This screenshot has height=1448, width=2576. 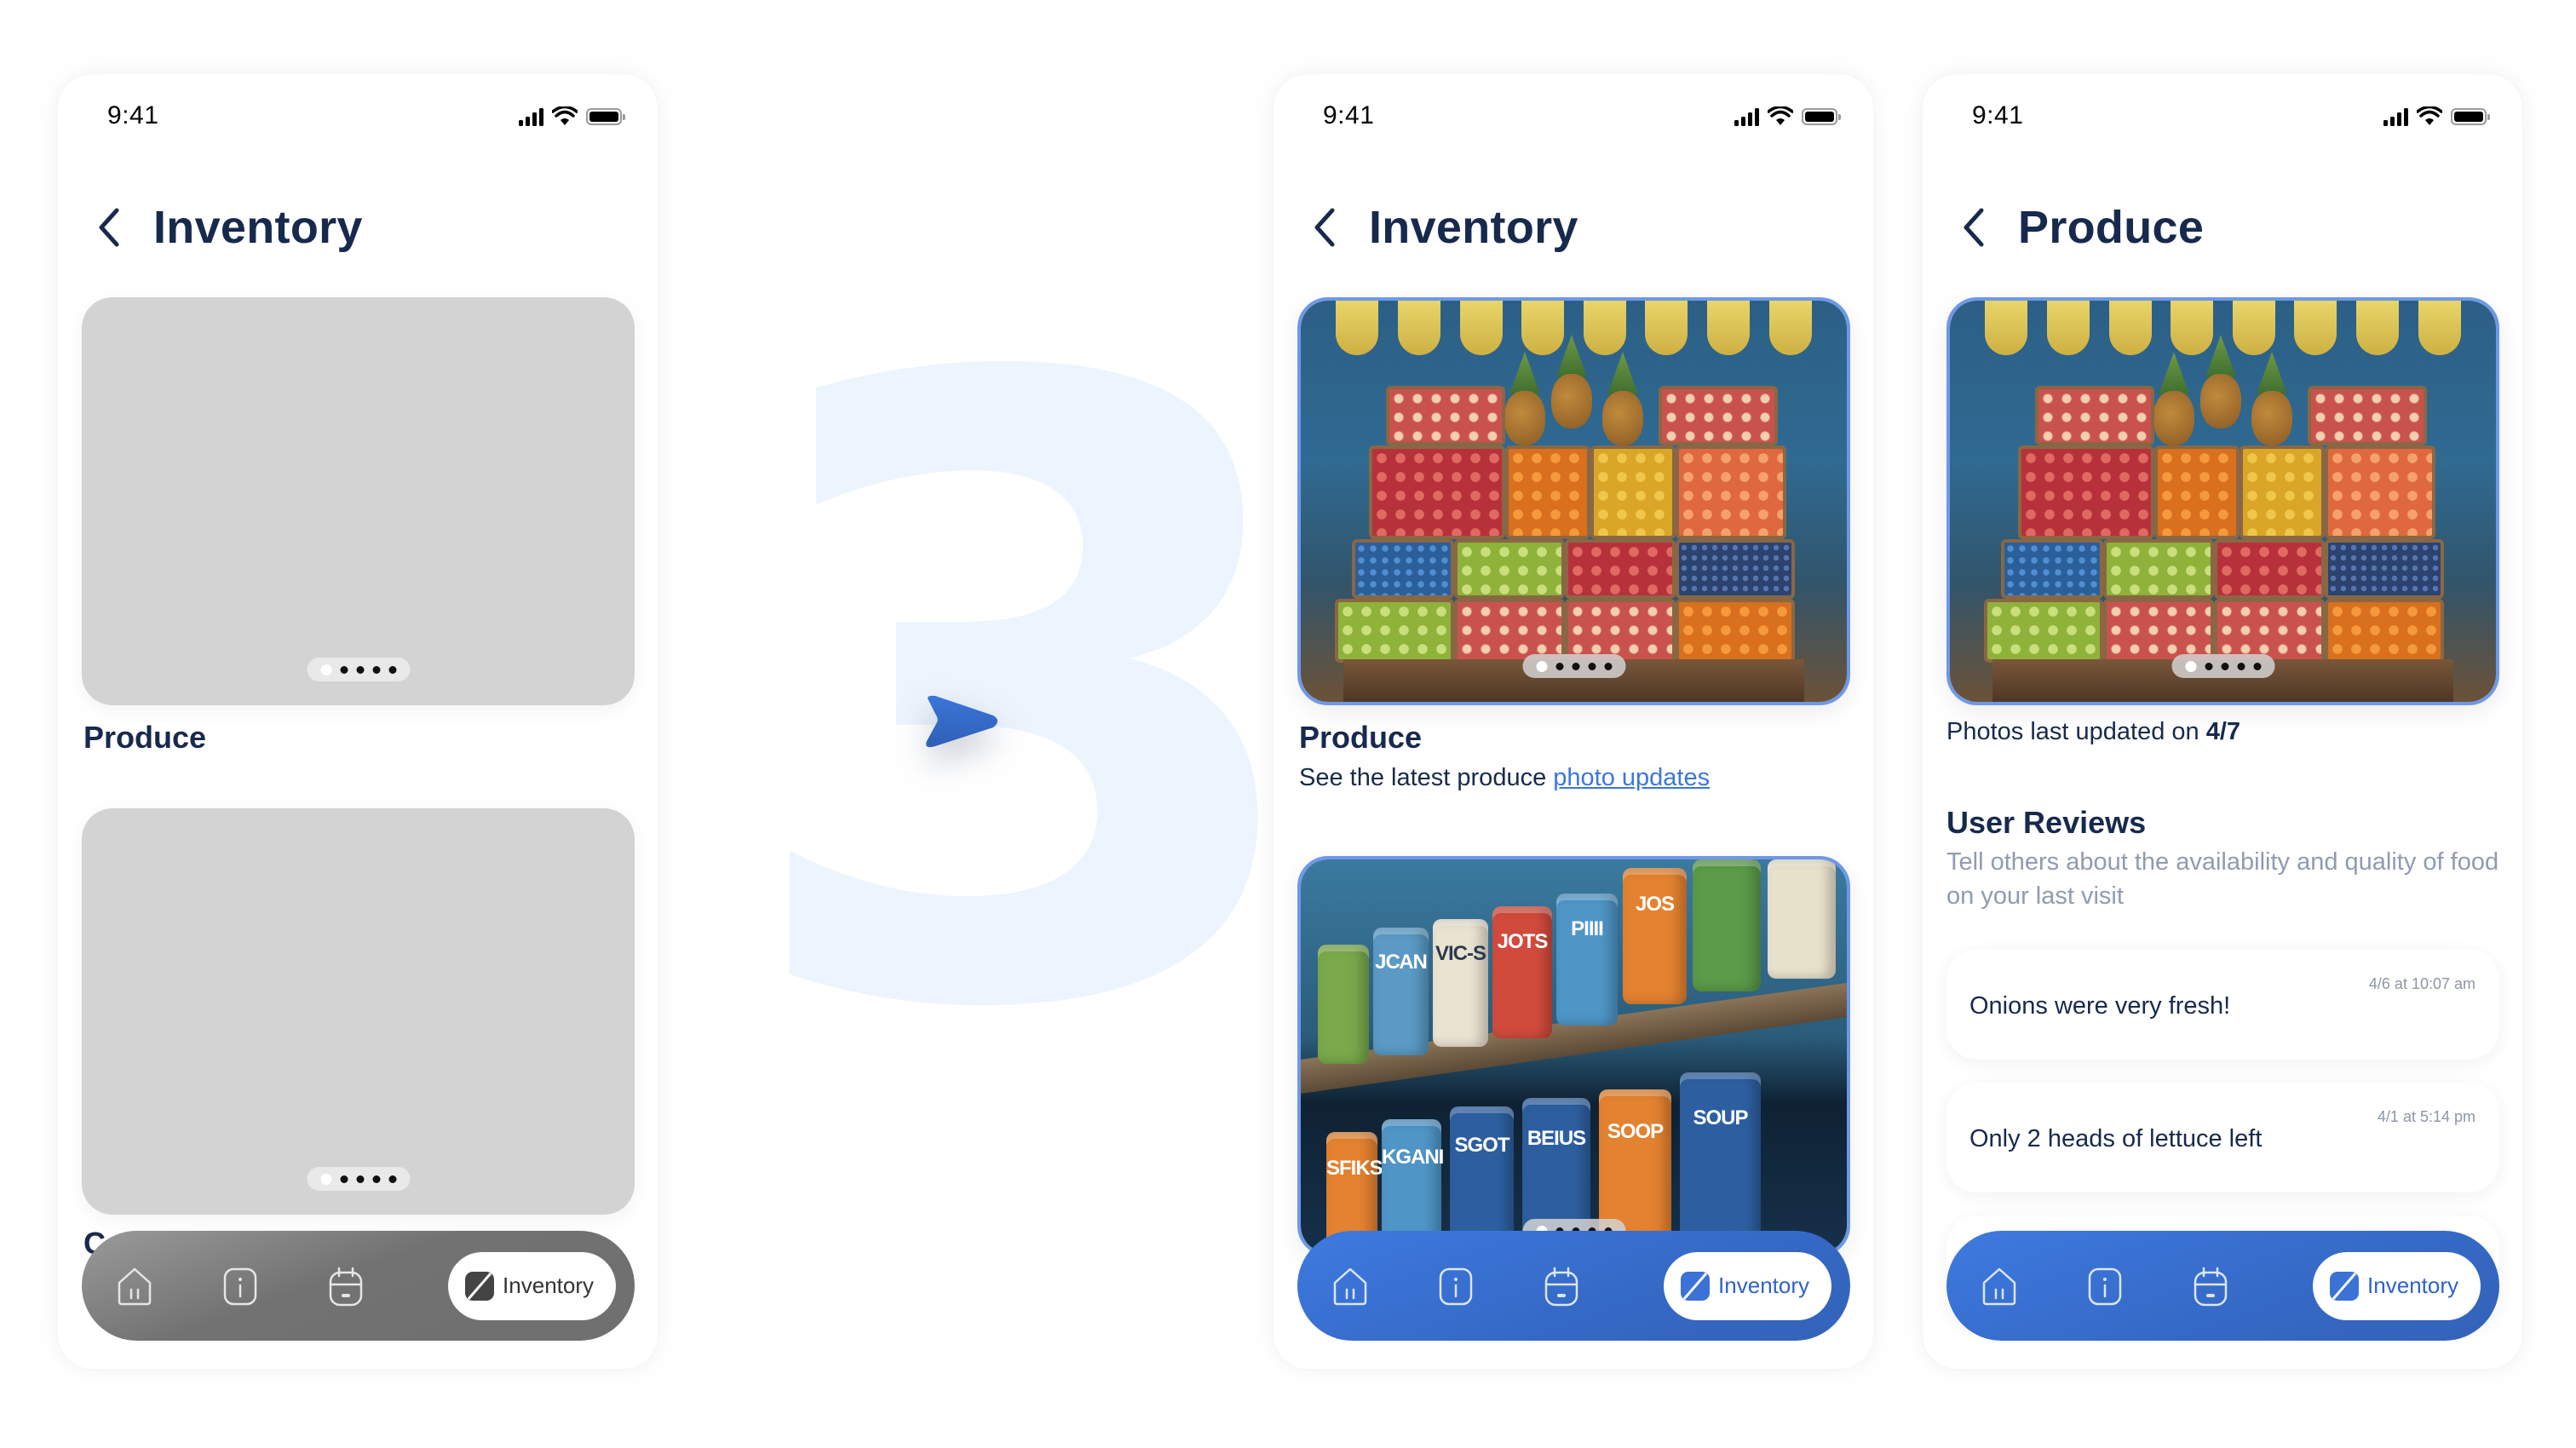 What do you see at coordinates (2047, 823) in the screenshot?
I see `reviews-section-title: User Reviews` at bounding box center [2047, 823].